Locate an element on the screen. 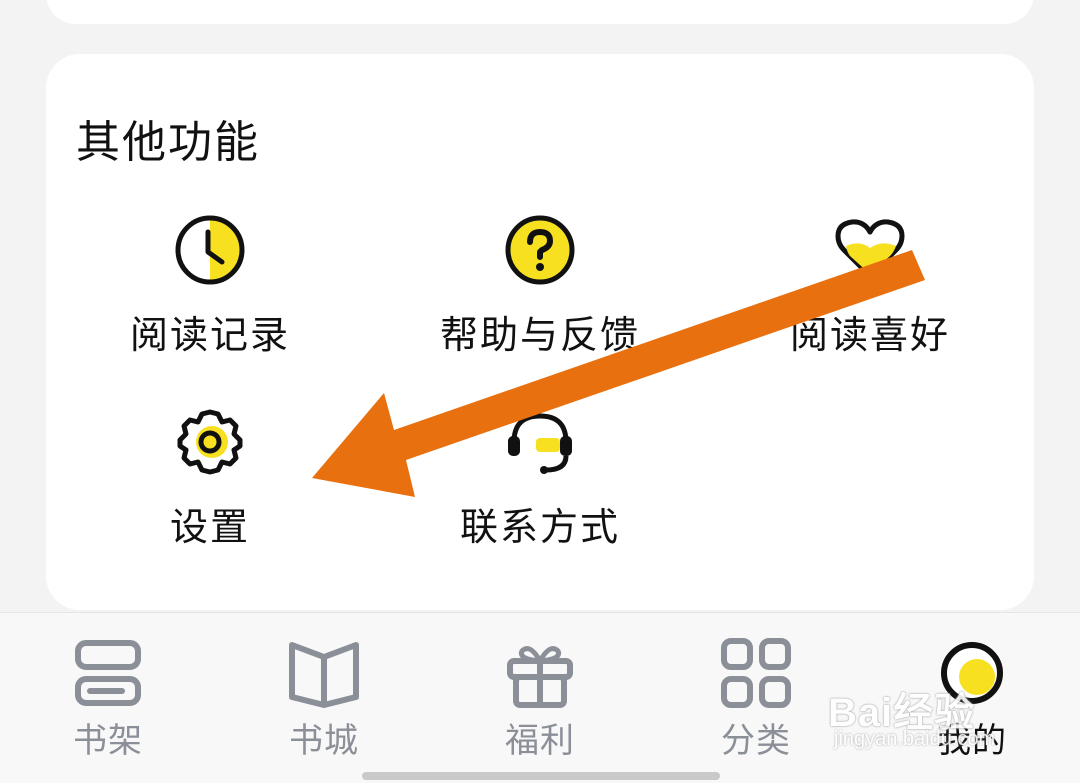 Image resolution: width=1080 pixels, height=783 pixels. help-feedback-label: 帮助与反馈 is located at coordinates (539, 335).